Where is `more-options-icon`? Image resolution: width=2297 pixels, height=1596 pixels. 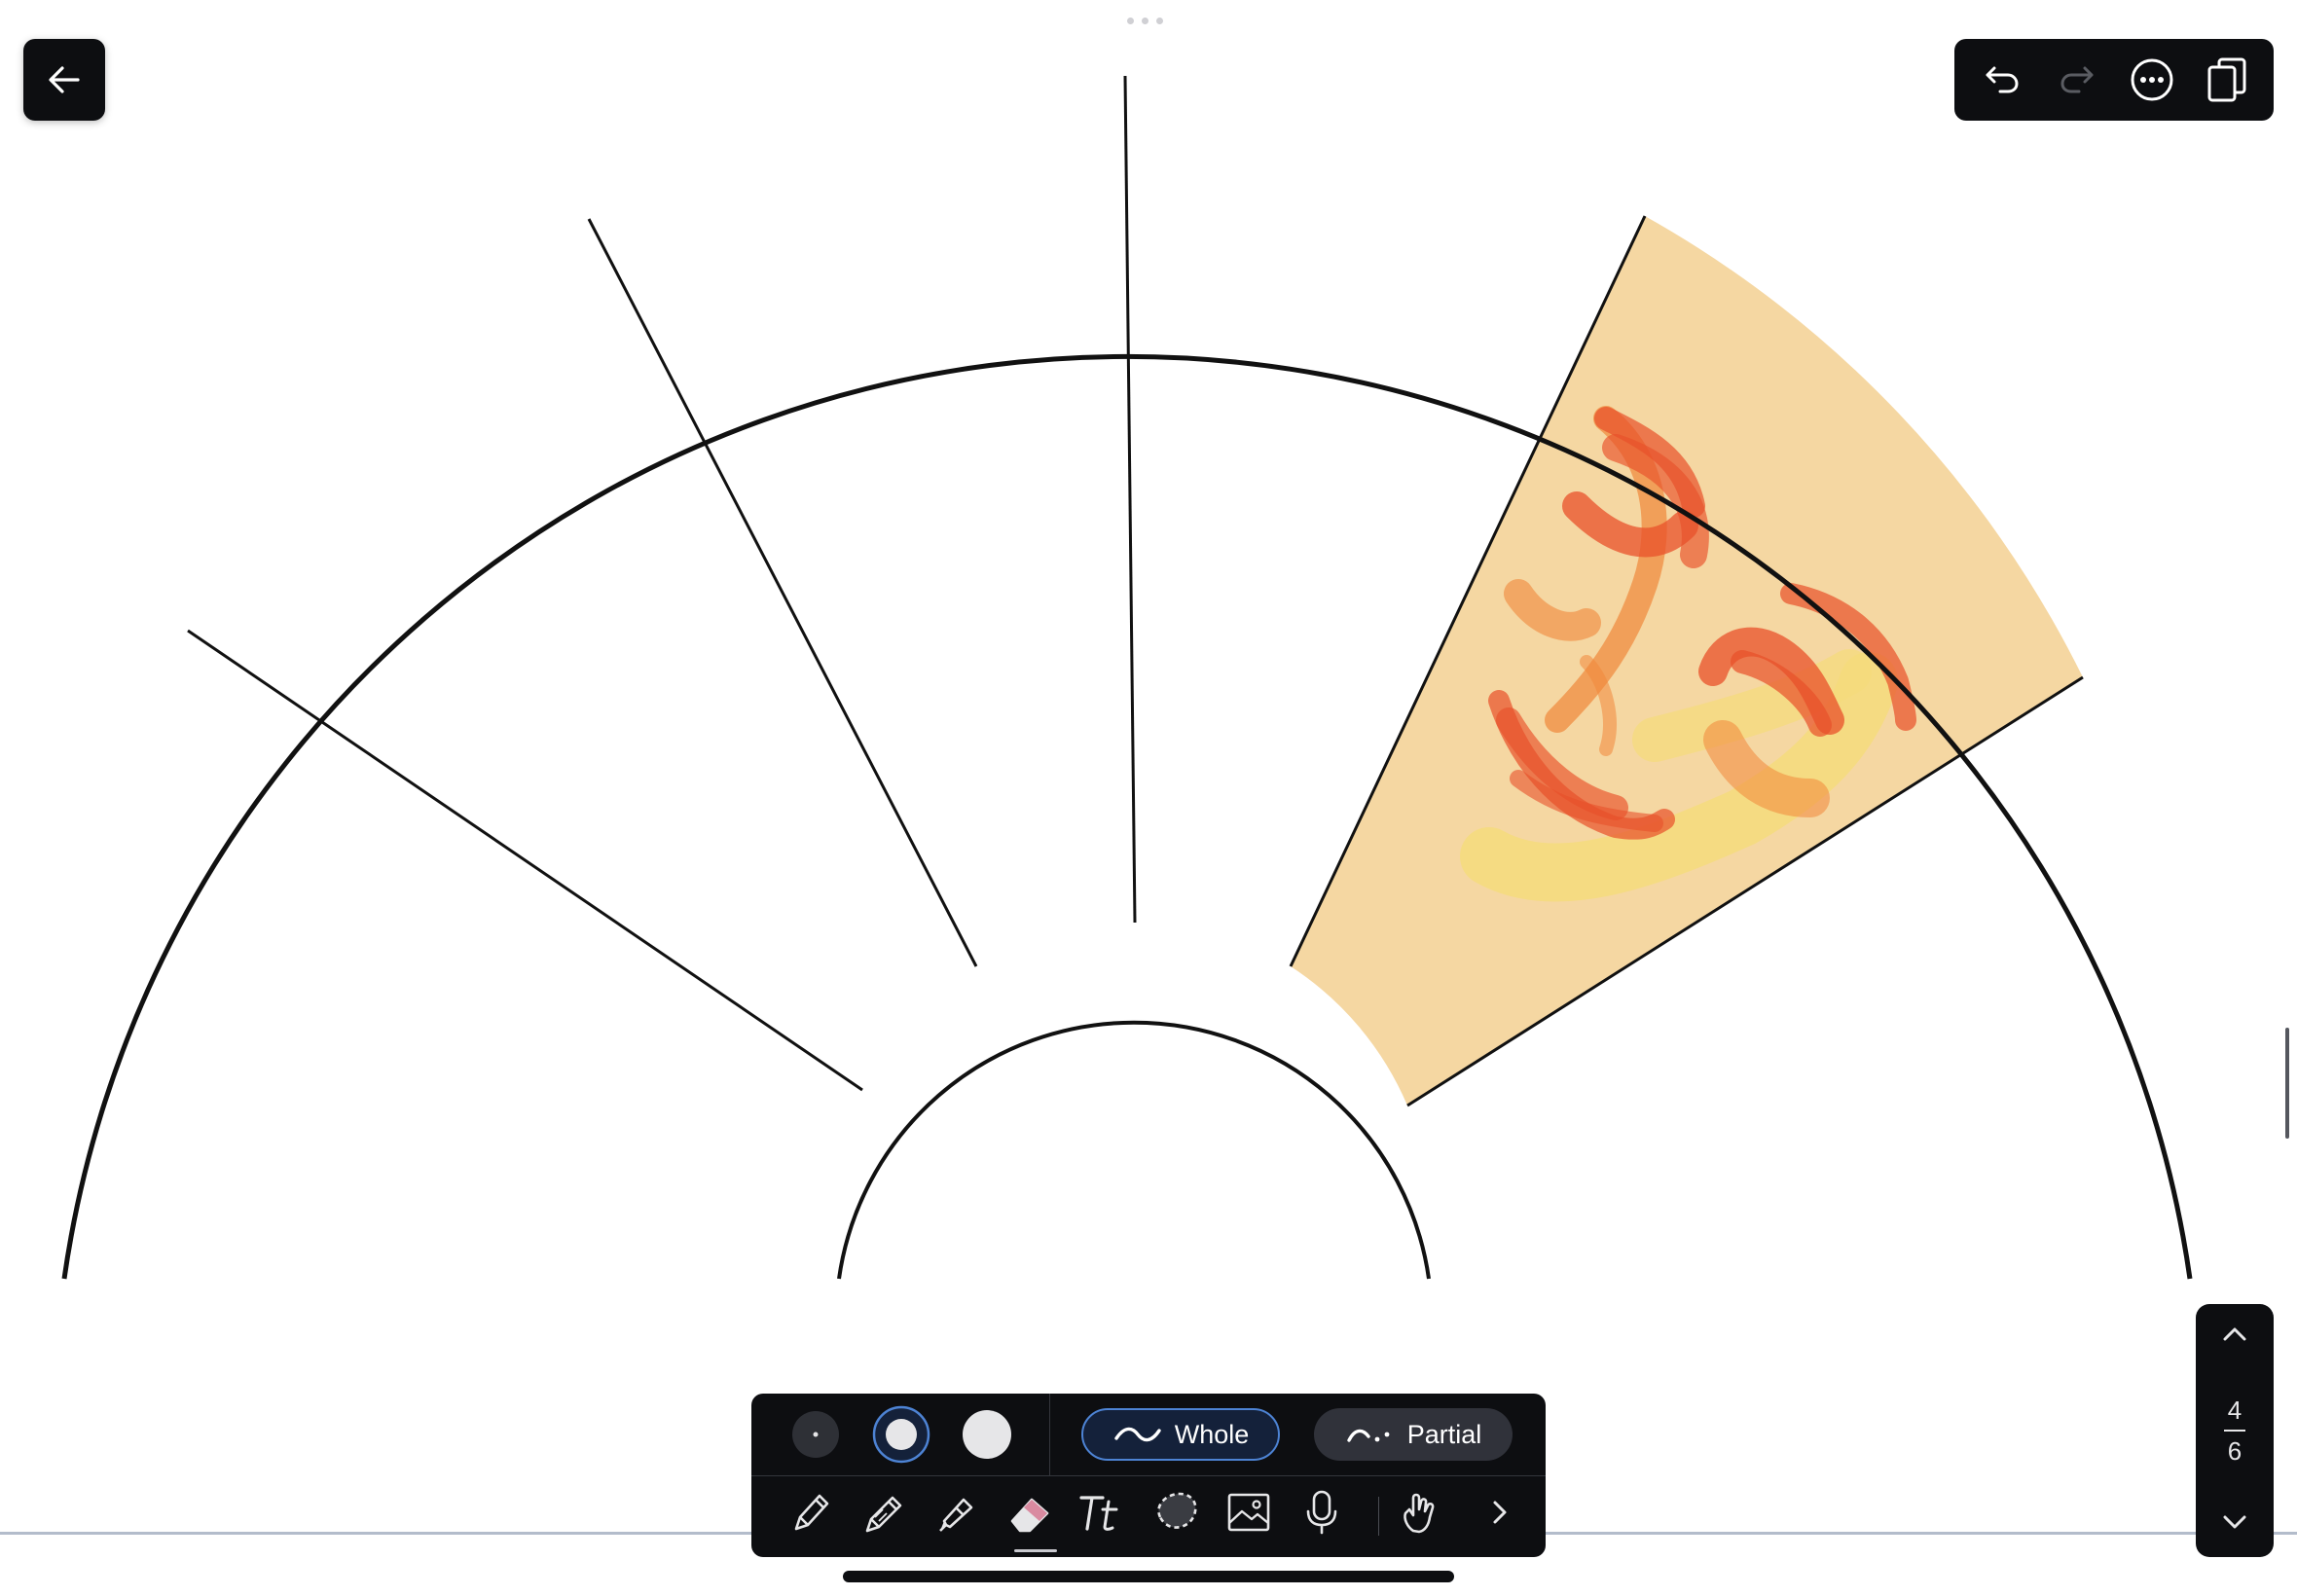 more-options-icon is located at coordinates (2151, 80).